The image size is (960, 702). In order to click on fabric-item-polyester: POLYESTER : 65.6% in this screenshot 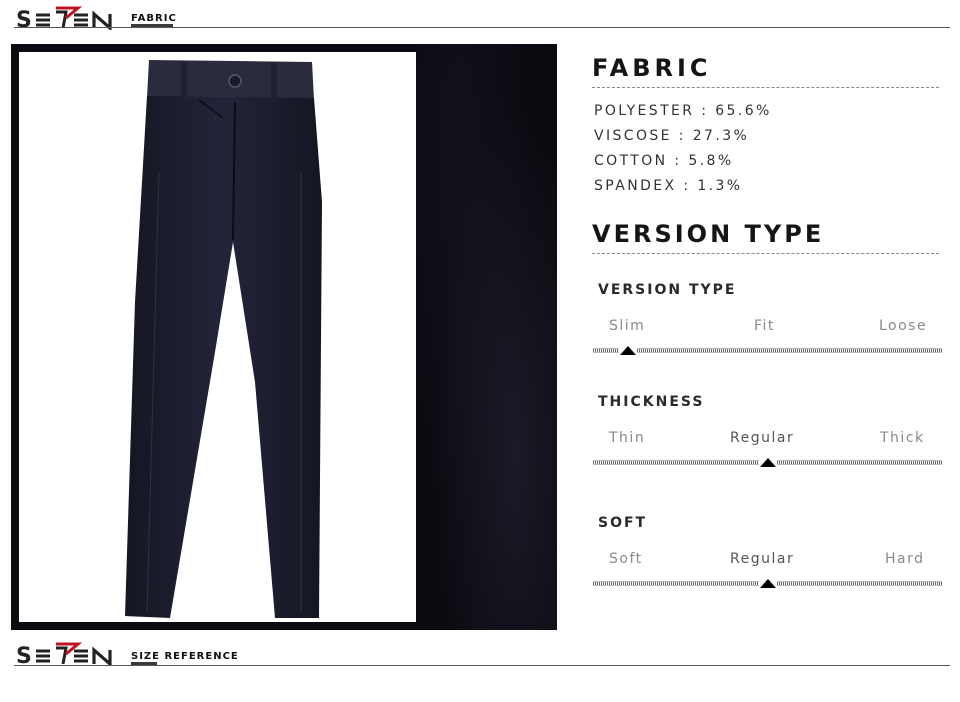, I will do `click(683, 111)`.